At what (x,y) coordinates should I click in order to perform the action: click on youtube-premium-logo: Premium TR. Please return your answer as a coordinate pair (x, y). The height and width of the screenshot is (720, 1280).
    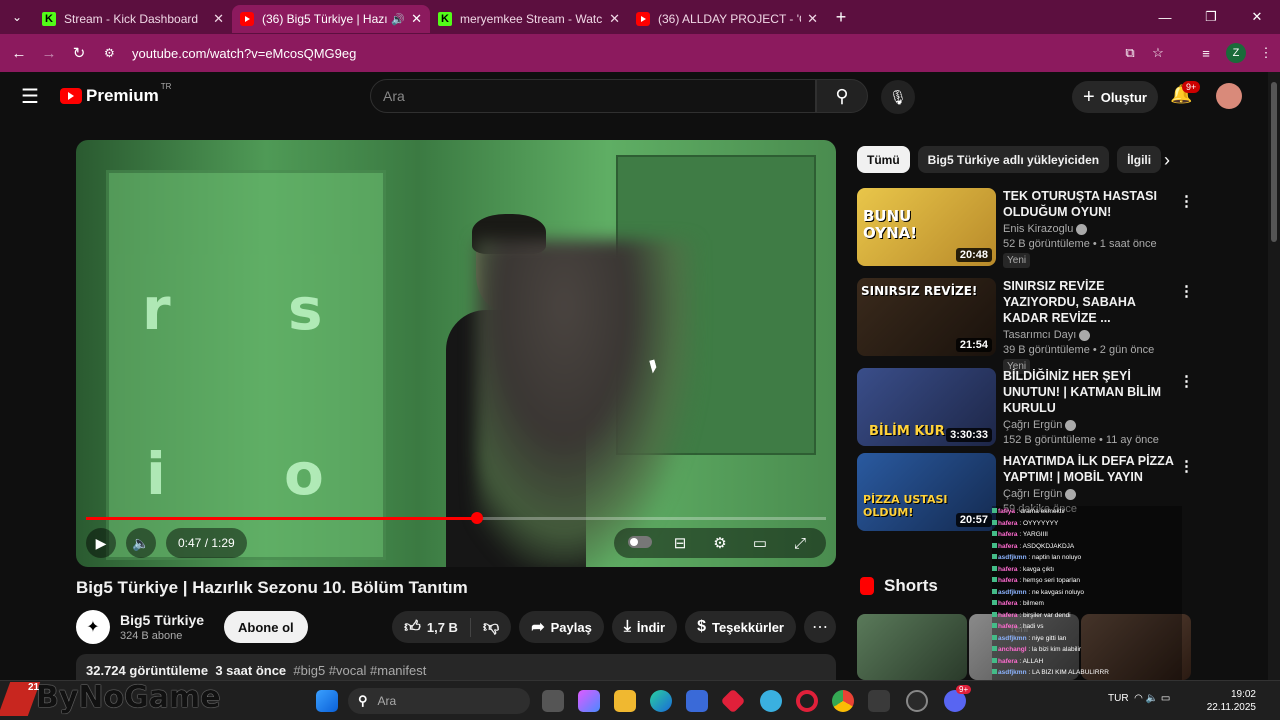
    Looking at the image, I should click on (115, 94).